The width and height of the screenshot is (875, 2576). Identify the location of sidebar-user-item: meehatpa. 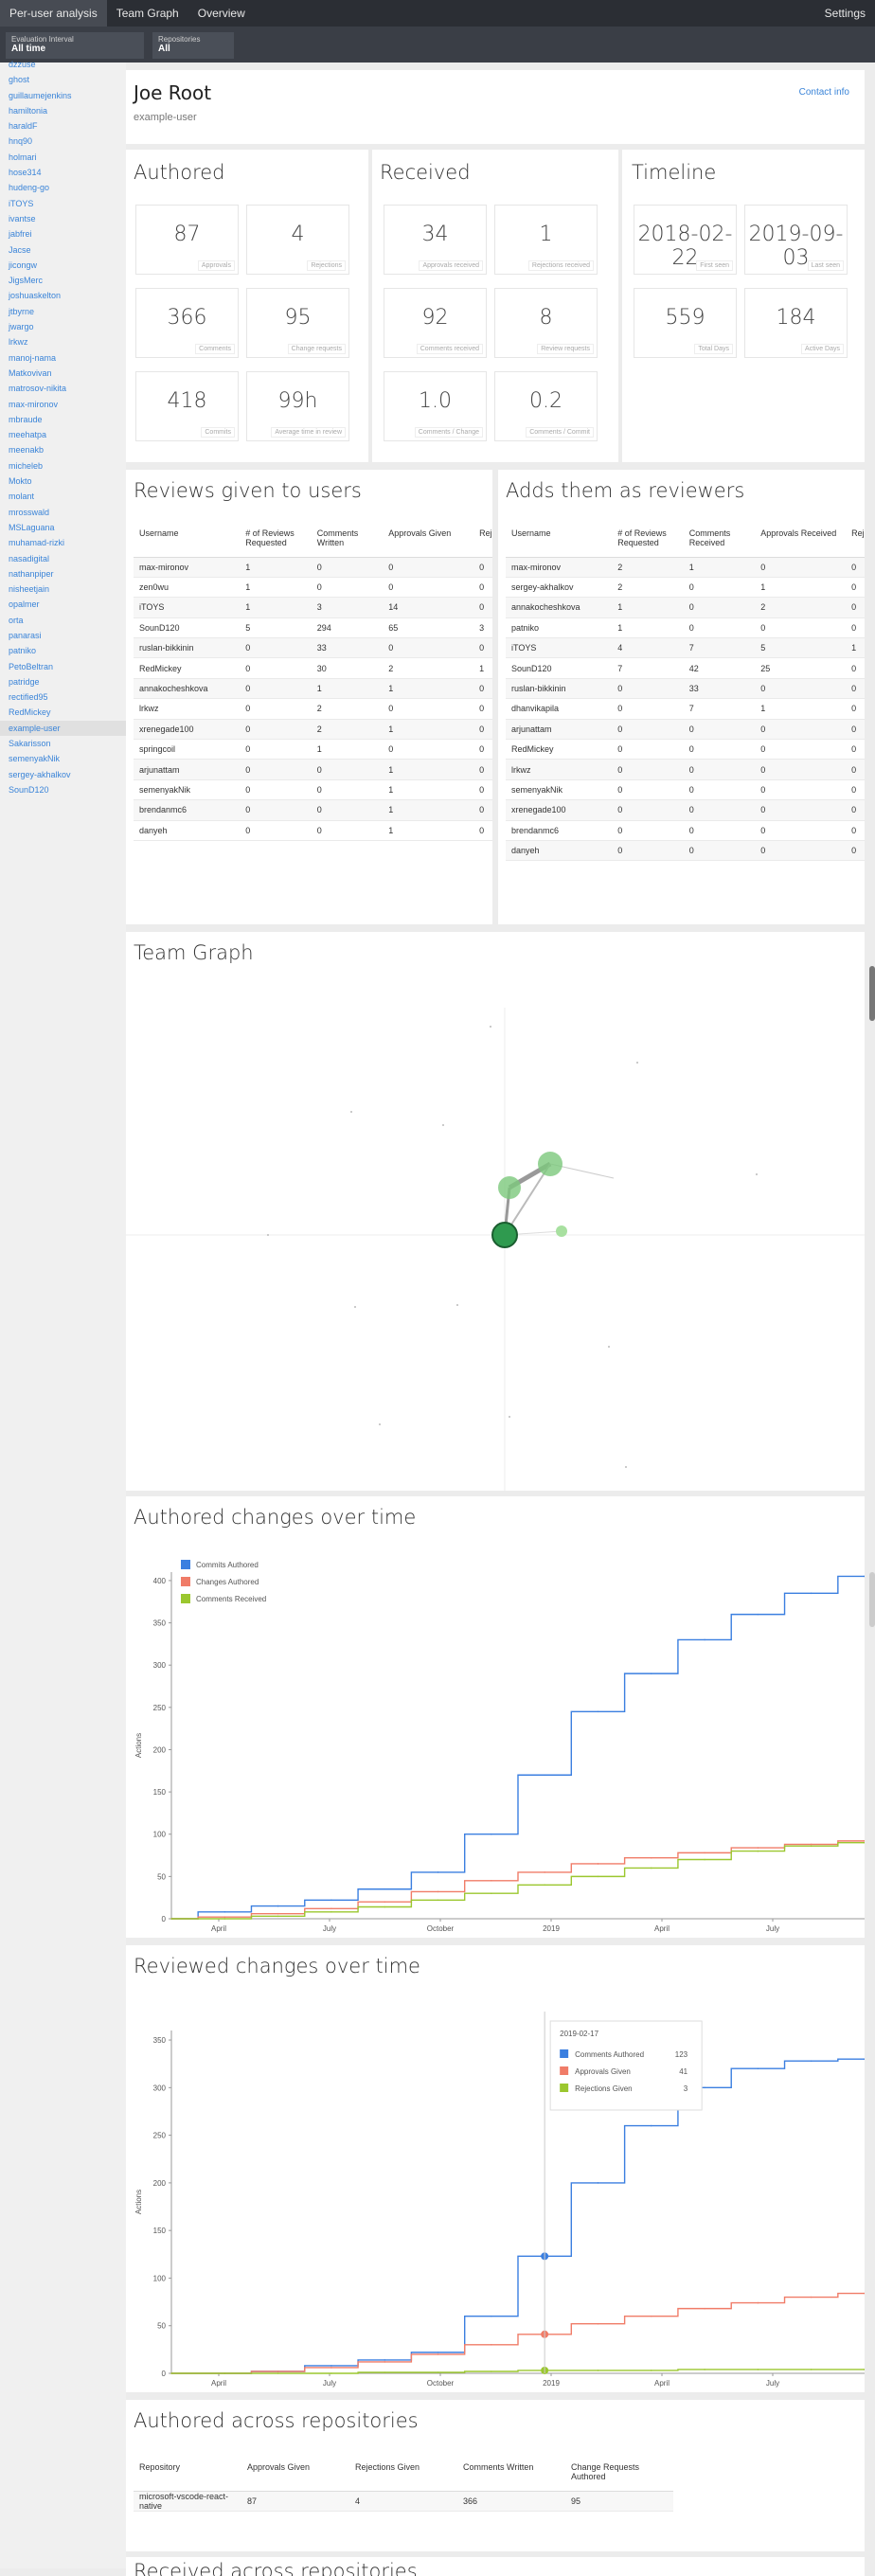
(63, 434).